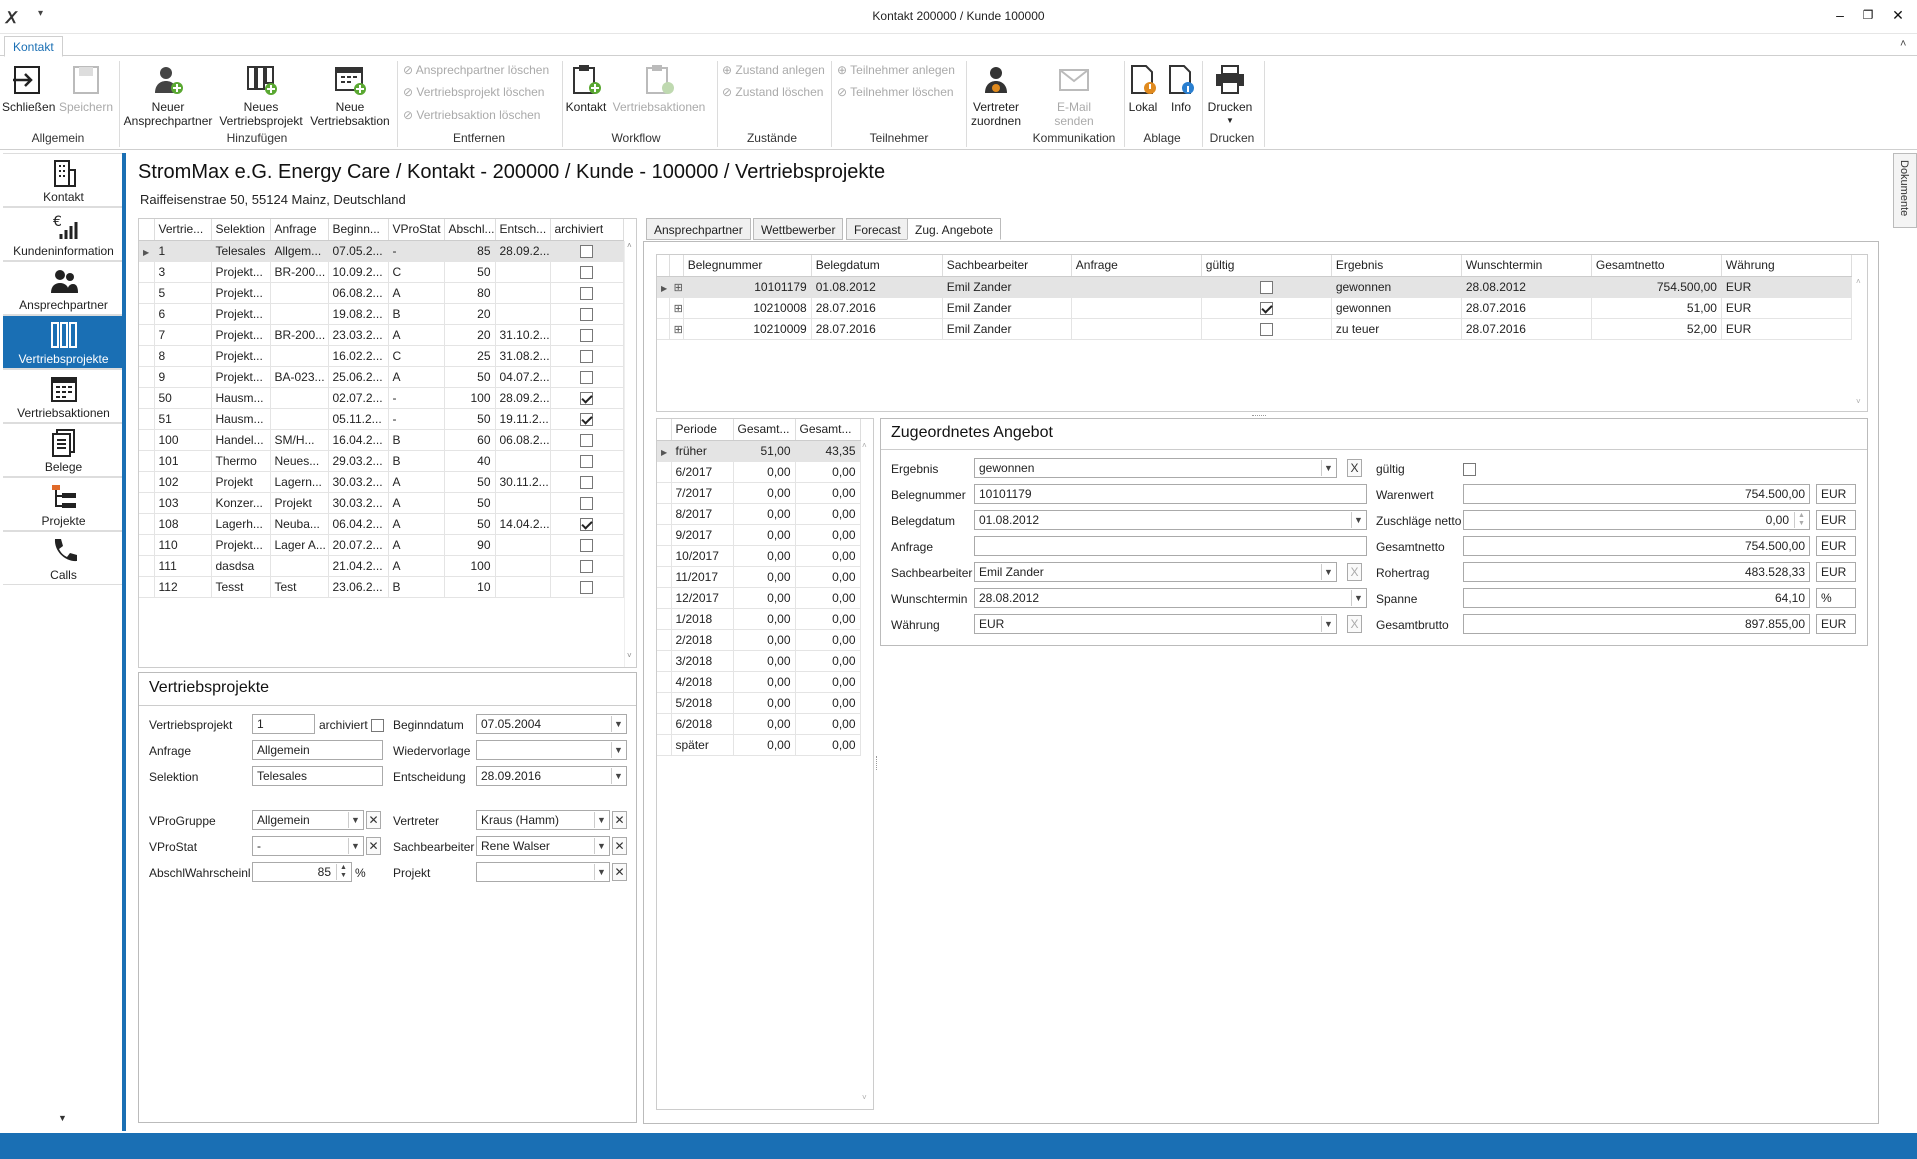 The image size is (1917, 1159). I want to click on expand-row-icon: ⊞, so click(678, 330).